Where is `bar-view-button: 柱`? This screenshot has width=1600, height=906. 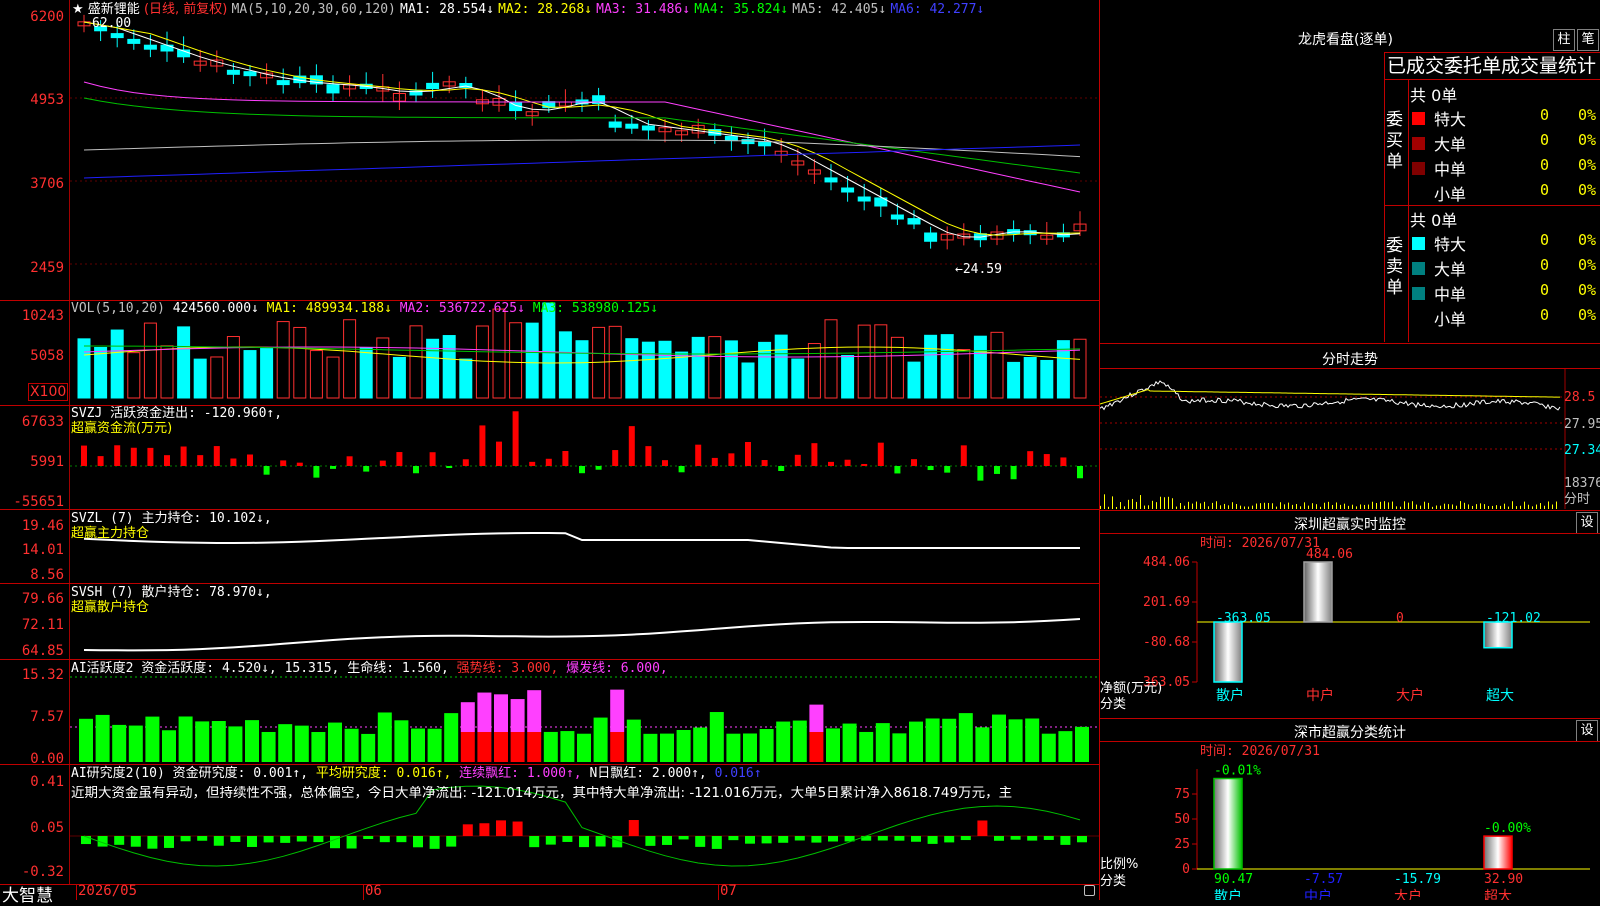 bar-view-button: 柱 is located at coordinates (1564, 40).